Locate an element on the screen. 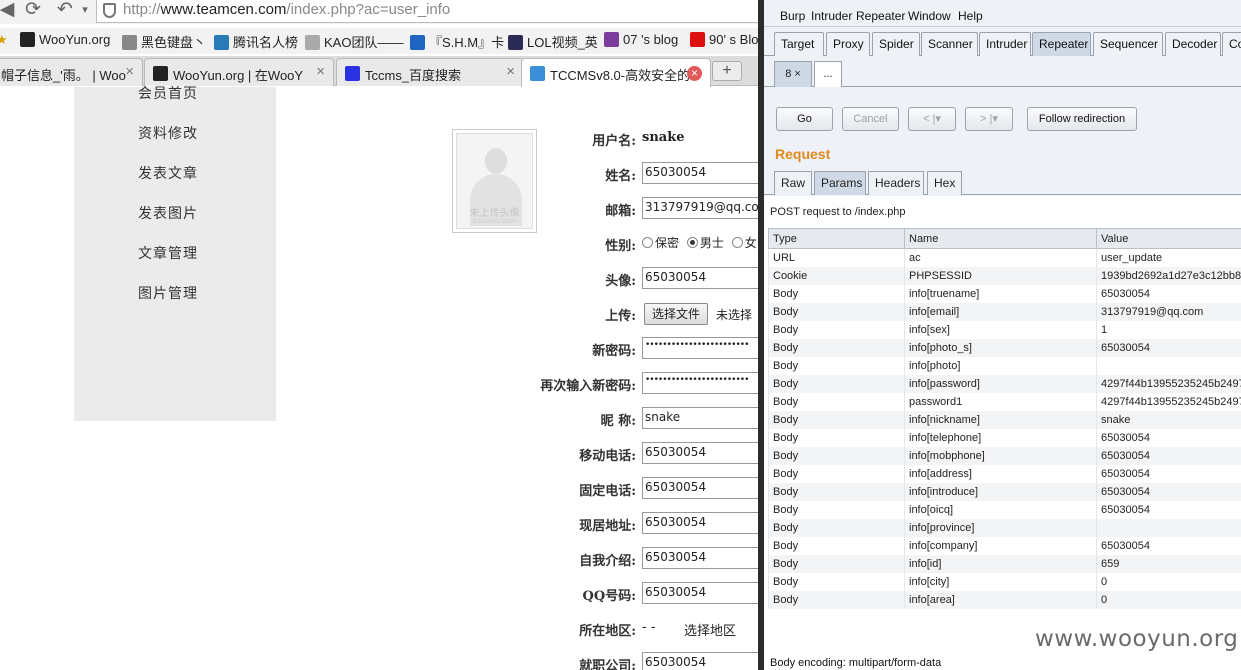  param-name: info[city] is located at coordinates (1000, 581).